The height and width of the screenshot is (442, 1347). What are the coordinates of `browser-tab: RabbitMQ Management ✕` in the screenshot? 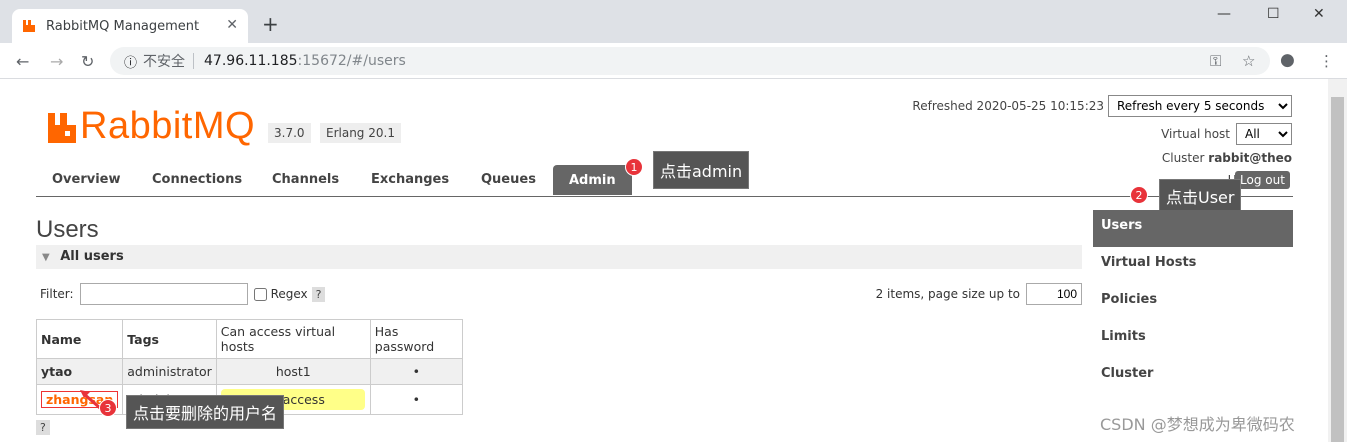 It's located at (130, 26).